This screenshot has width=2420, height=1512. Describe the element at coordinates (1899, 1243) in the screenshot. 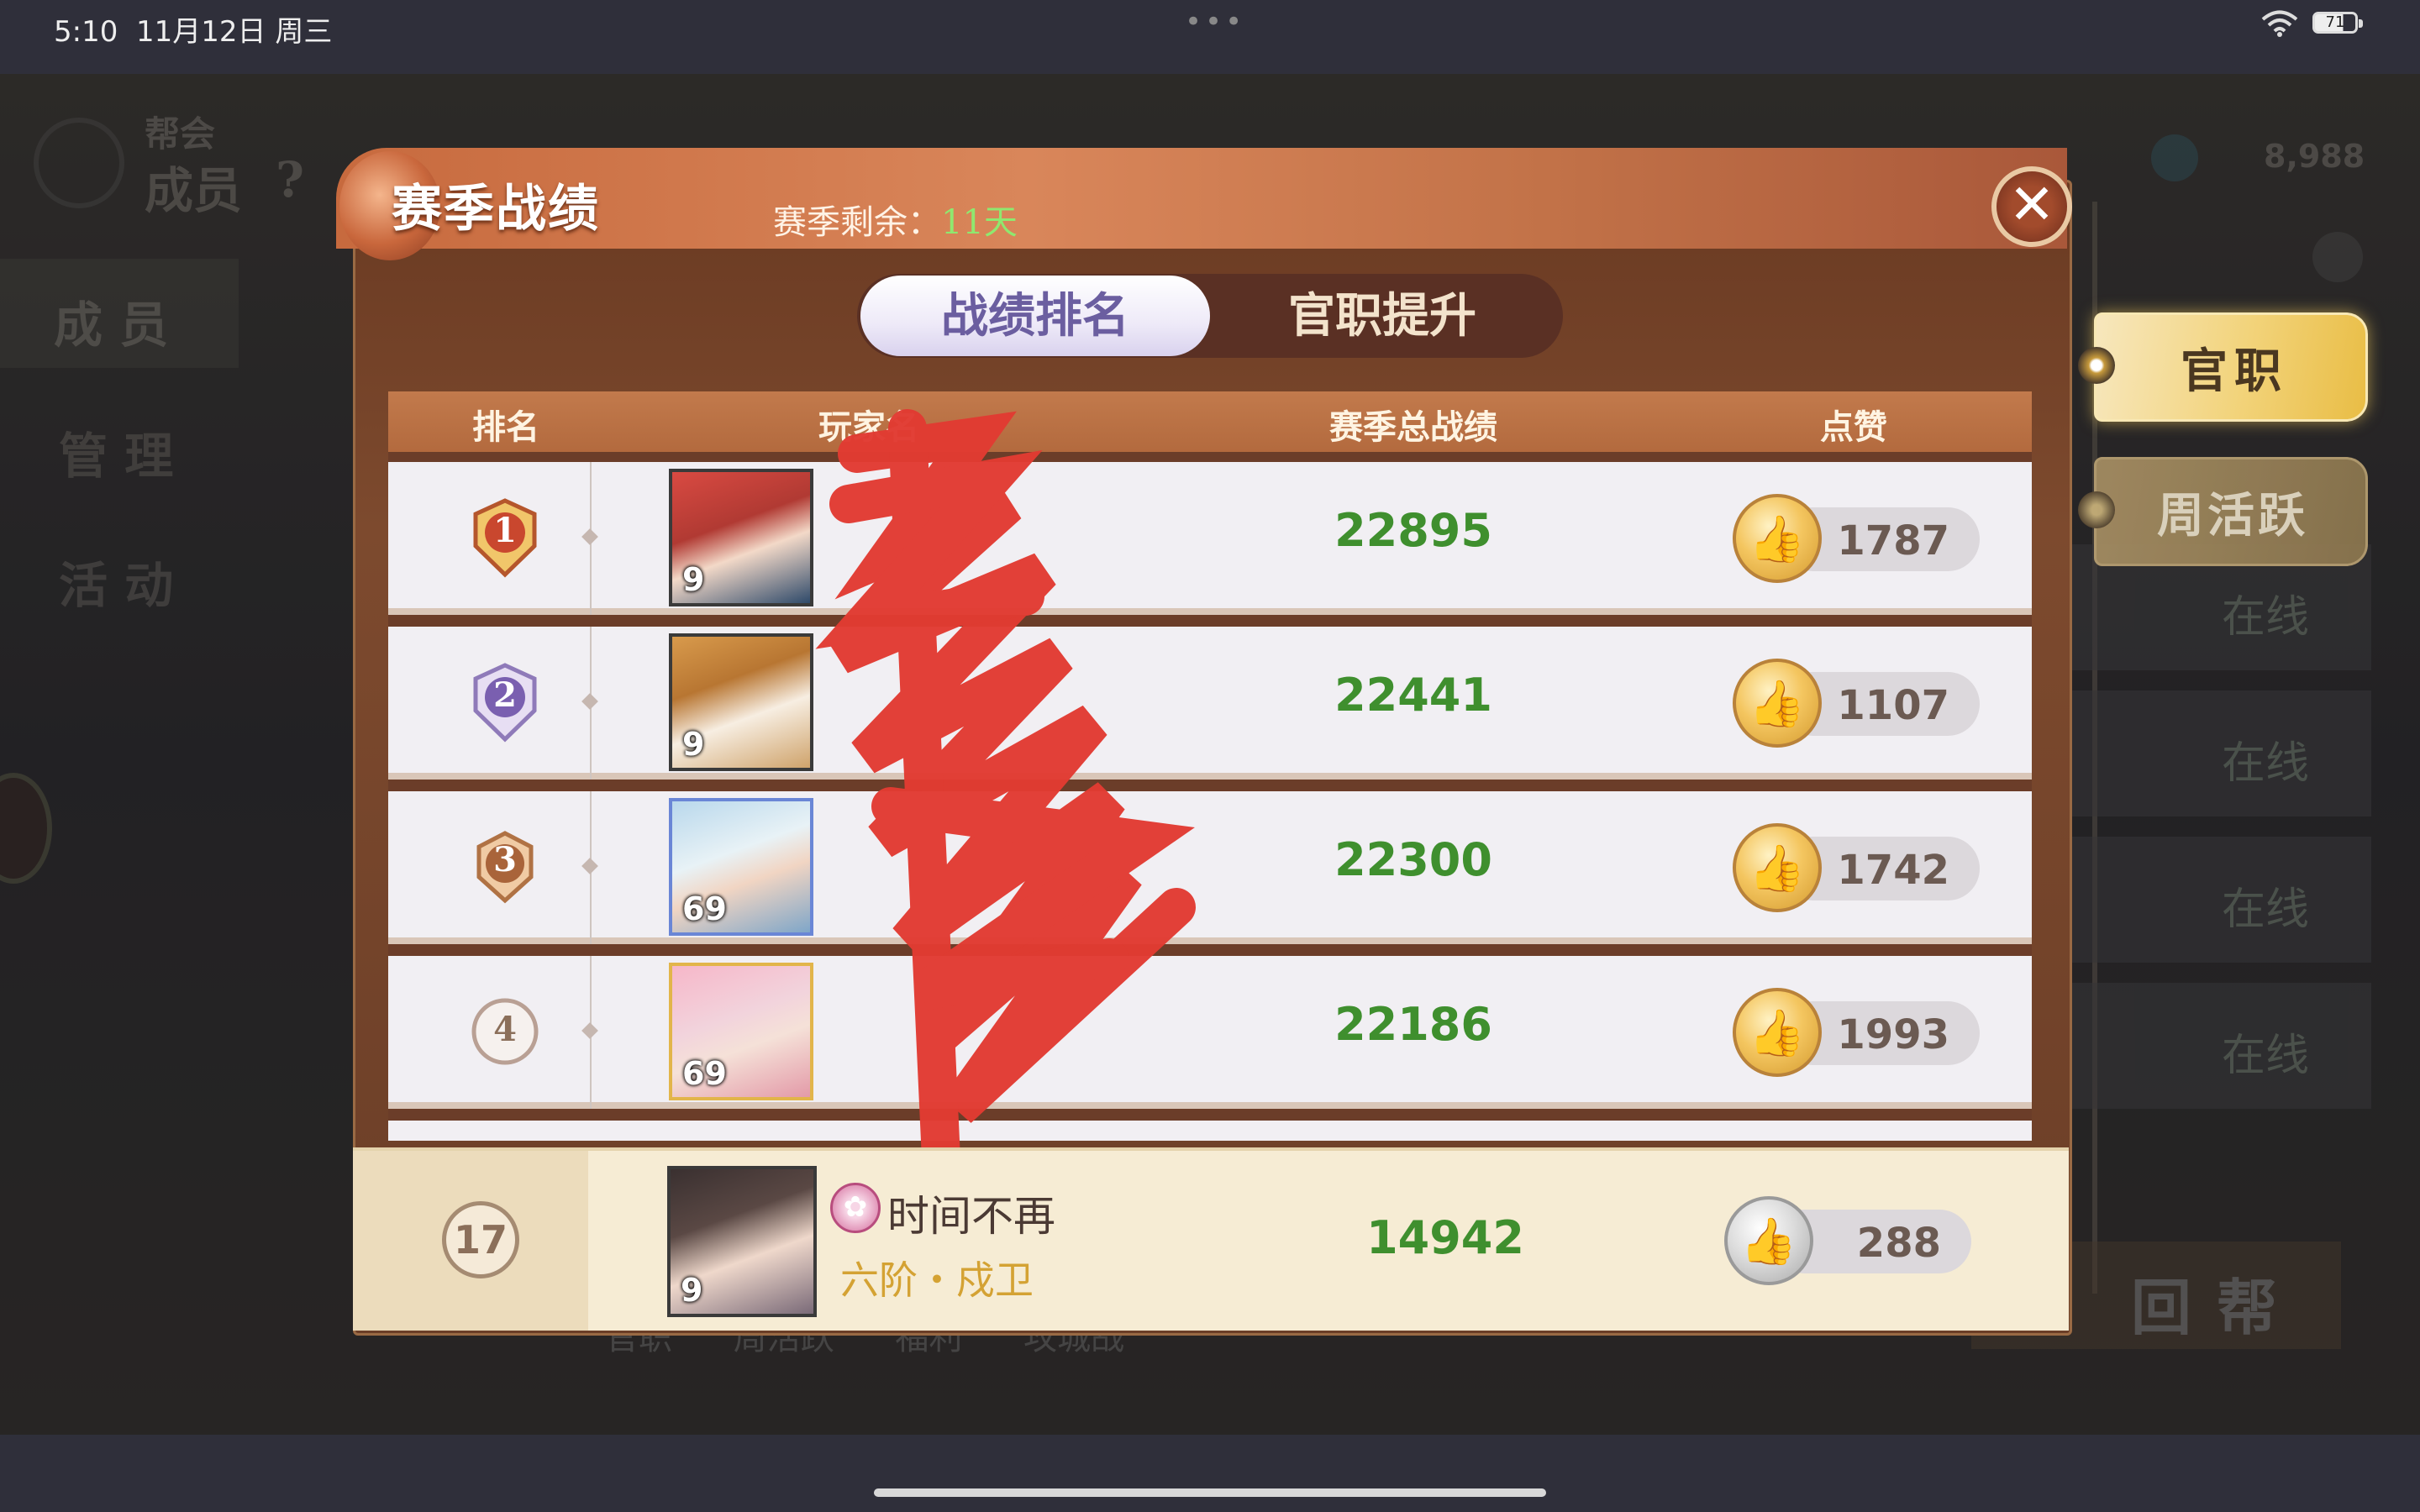

I see `like-count: 288` at that location.